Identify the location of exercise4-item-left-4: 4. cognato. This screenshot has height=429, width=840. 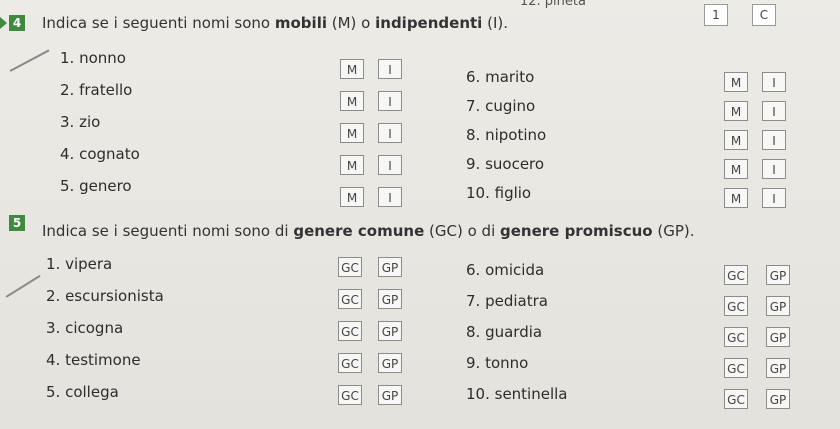
(100, 154).